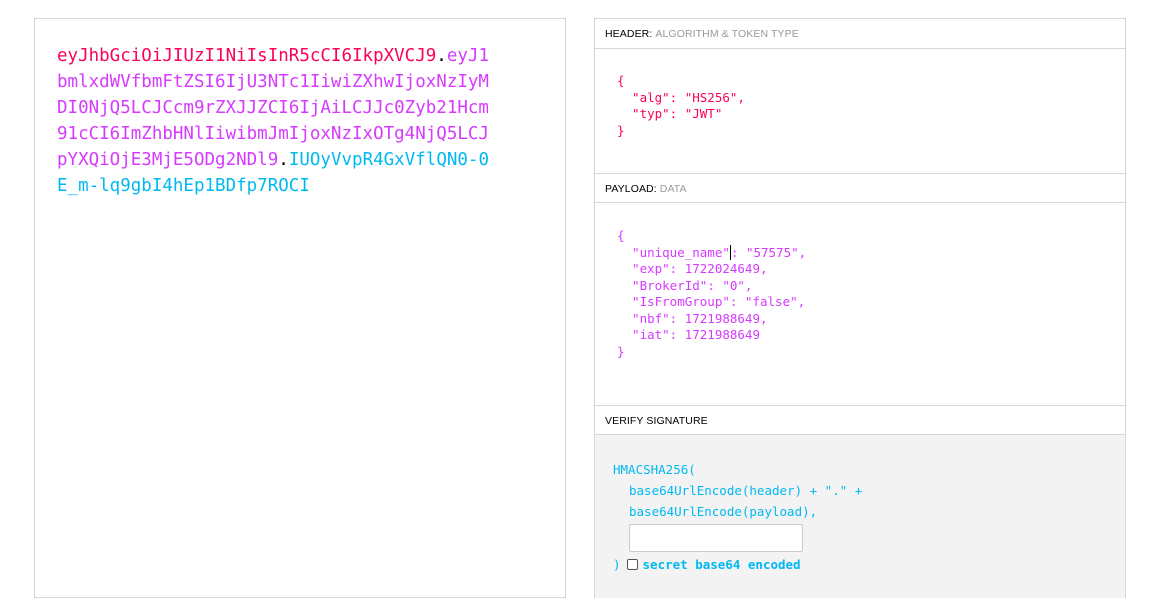  What do you see at coordinates (869, 564) in the screenshot?
I see `secret-base64-row: ) secret base64 encoded` at bounding box center [869, 564].